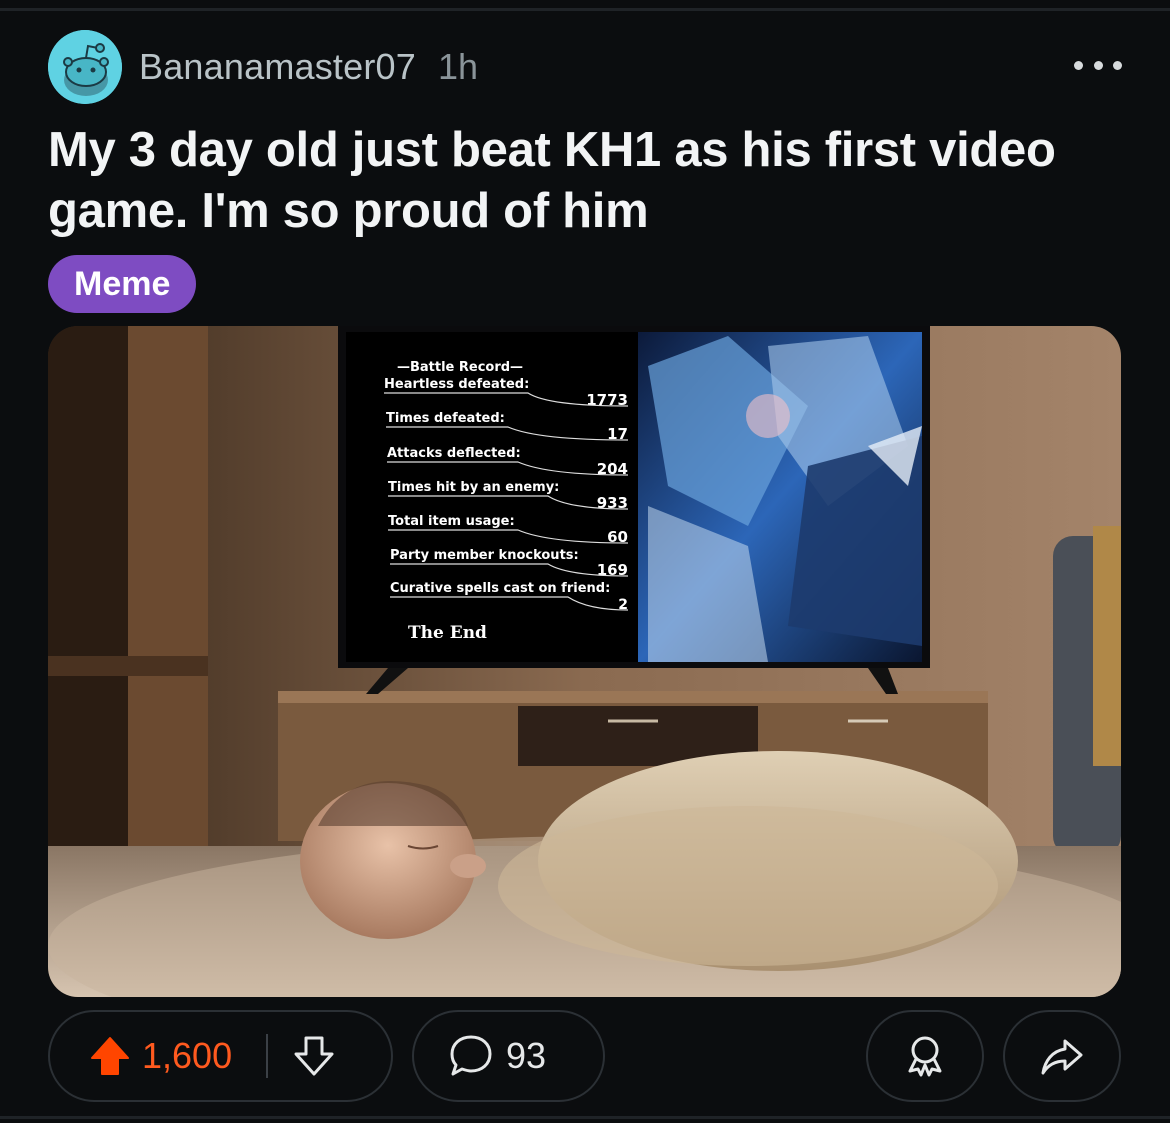 The height and width of the screenshot is (1123, 1170). I want to click on record-label-5: Party member knockouts:, so click(484, 555).